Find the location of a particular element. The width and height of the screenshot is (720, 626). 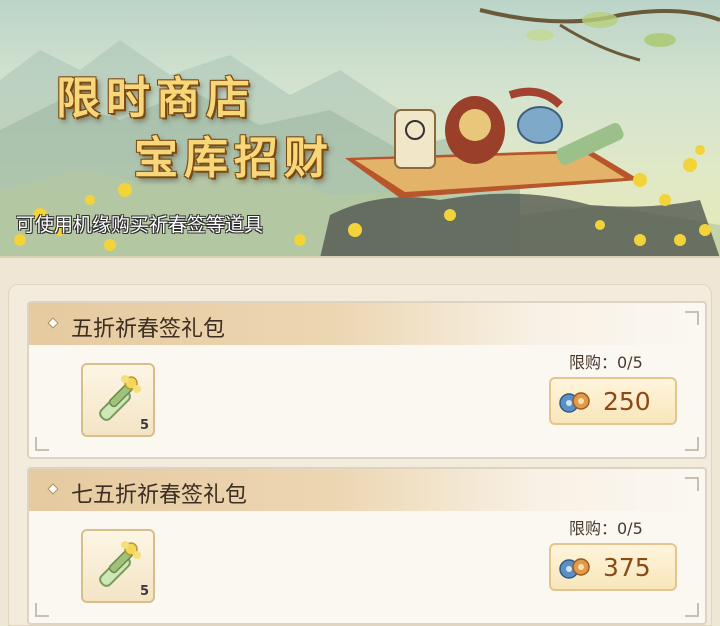

buy-button: 375 is located at coordinates (613, 567).